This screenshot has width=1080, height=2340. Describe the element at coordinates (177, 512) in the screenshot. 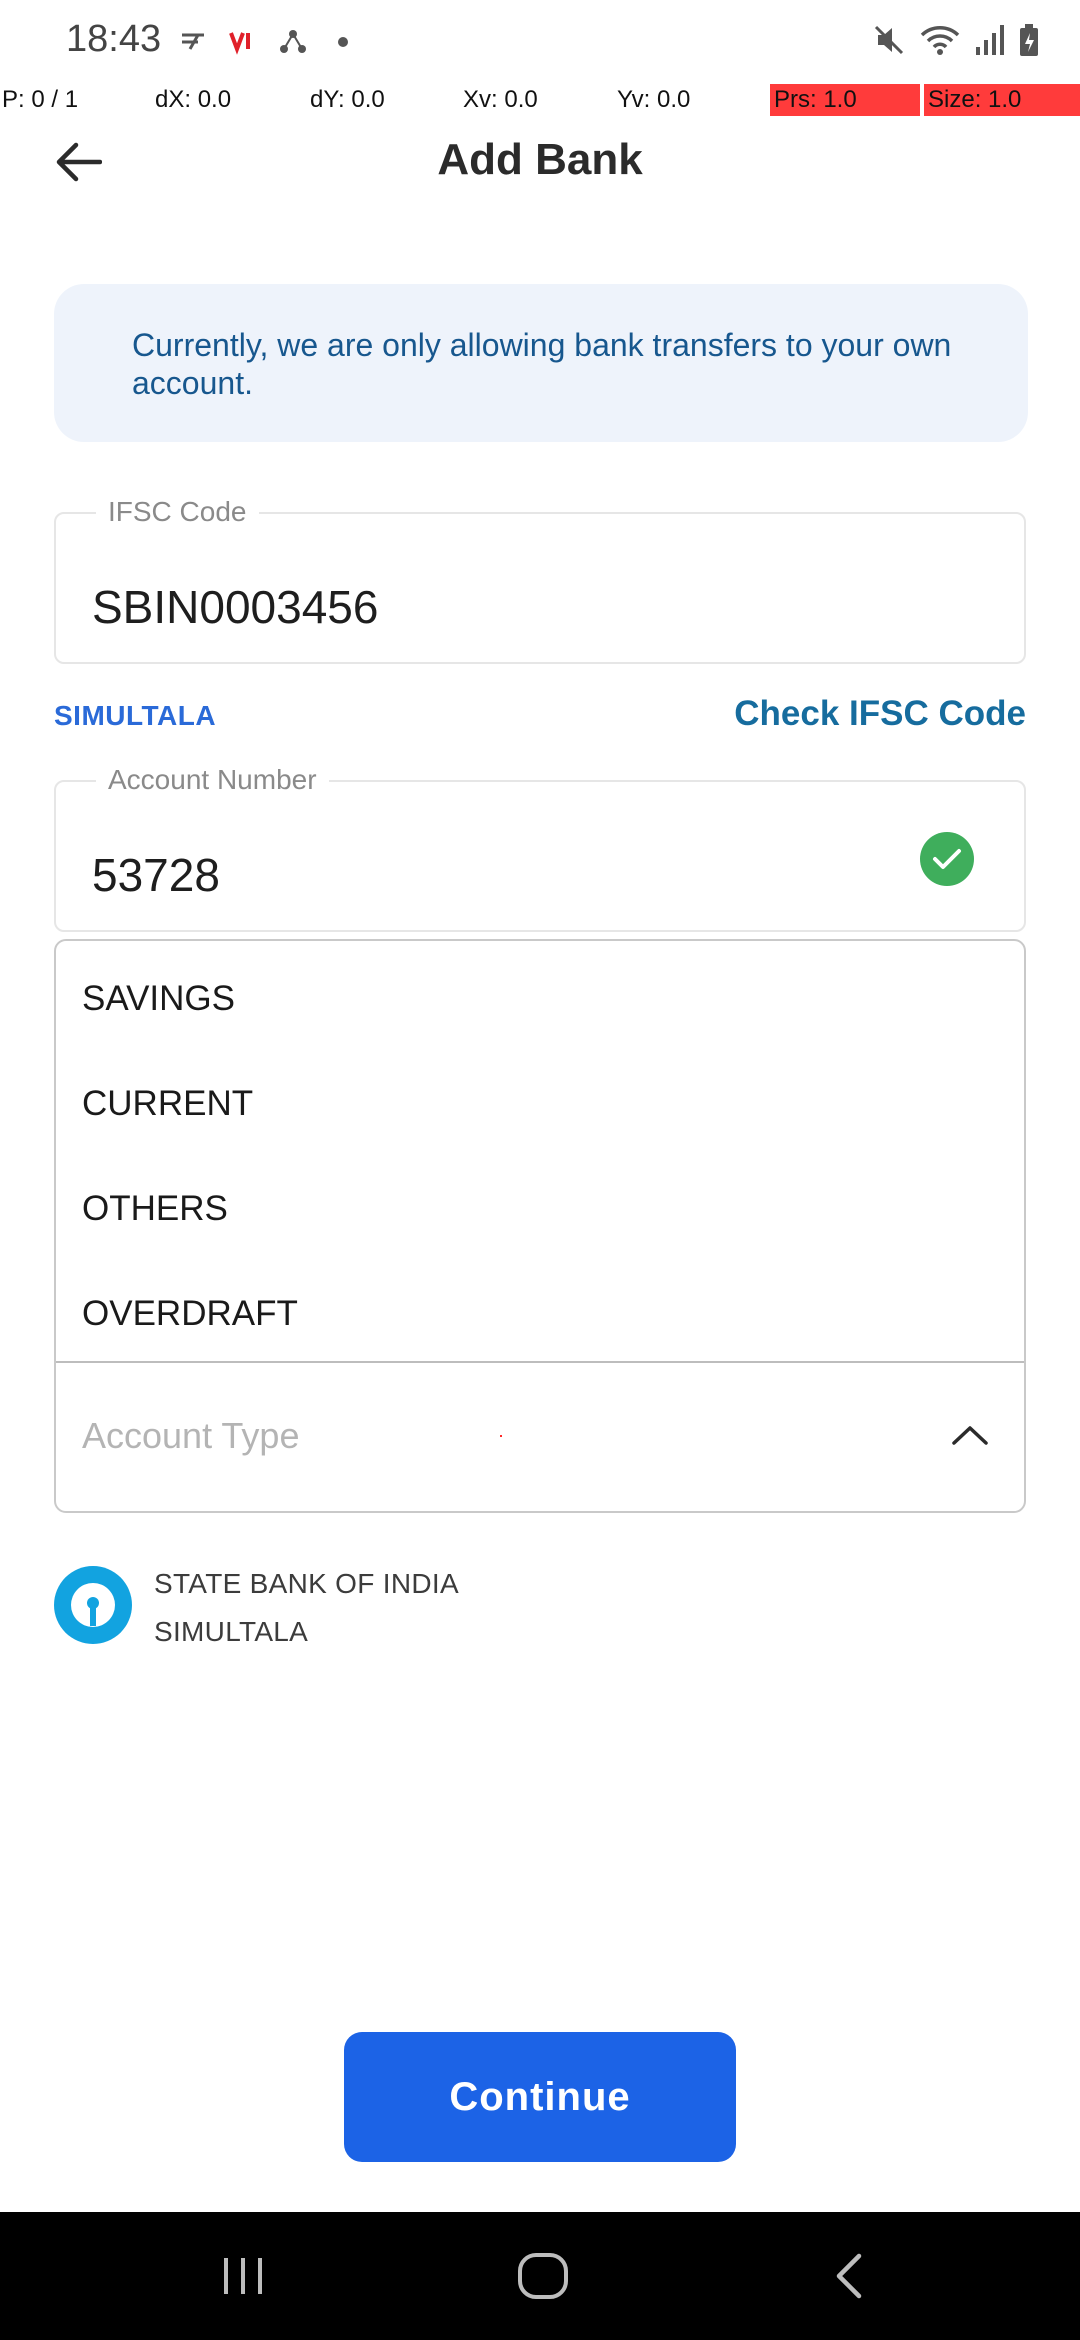

I see `ifsc-code-label: IFSC Code` at that location.